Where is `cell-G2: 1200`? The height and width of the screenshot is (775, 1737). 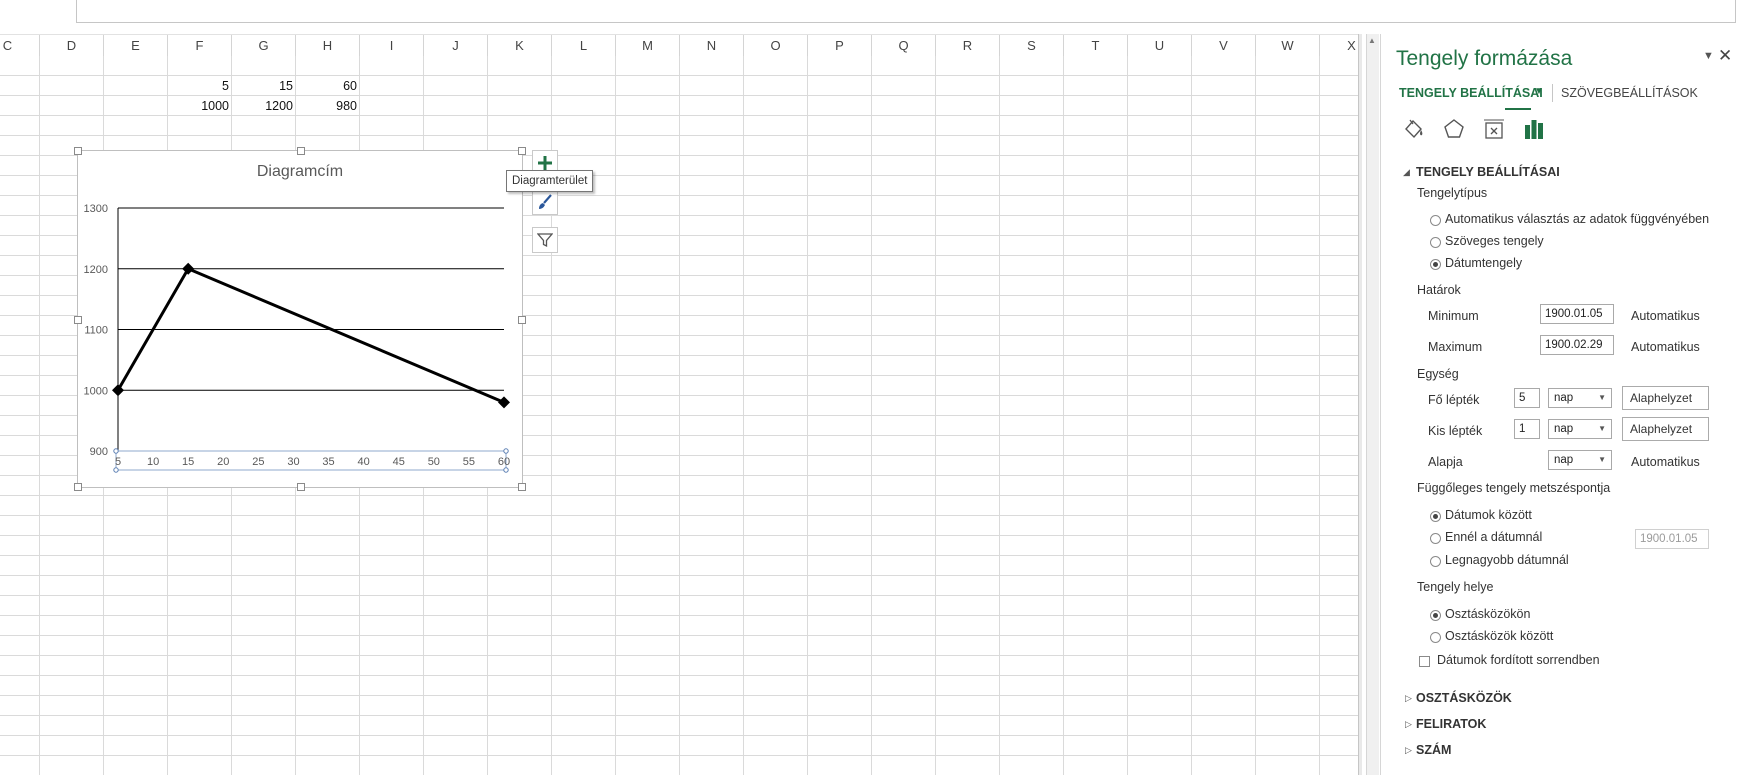
cell-G2: 1200 is located at coordinates (264, 106).